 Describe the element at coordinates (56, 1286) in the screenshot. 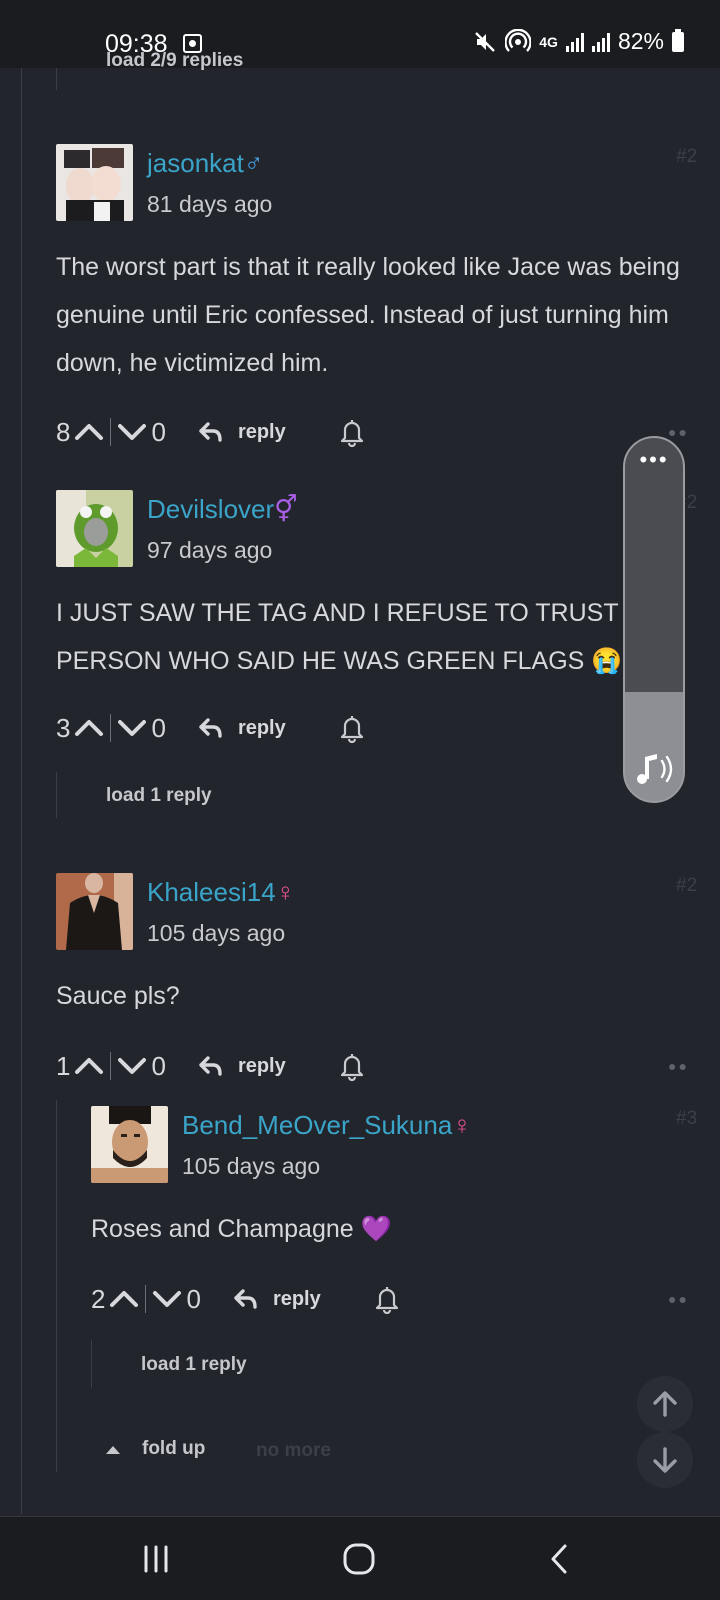

I see `thread-line-c3` at that location.